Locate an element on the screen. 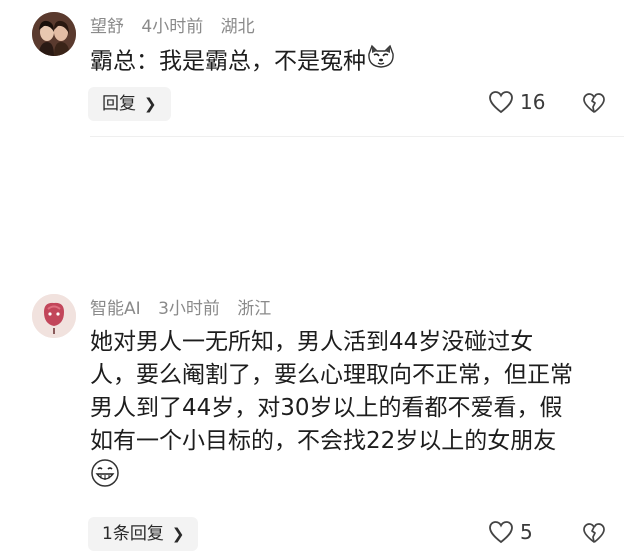  like-count: 16 is located at coordinates (533, 102).